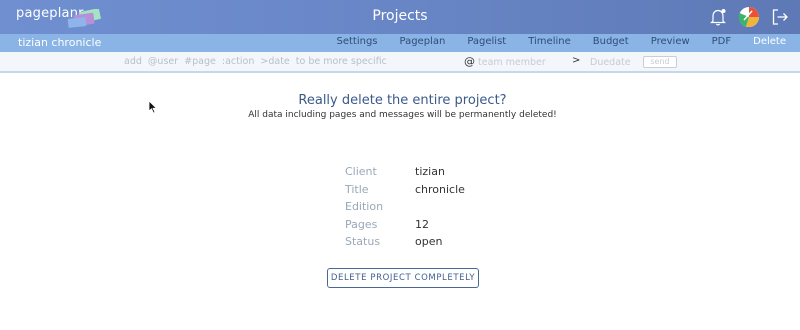  I want to click on detail-row-title: Title chronicle, so click(405, 190).